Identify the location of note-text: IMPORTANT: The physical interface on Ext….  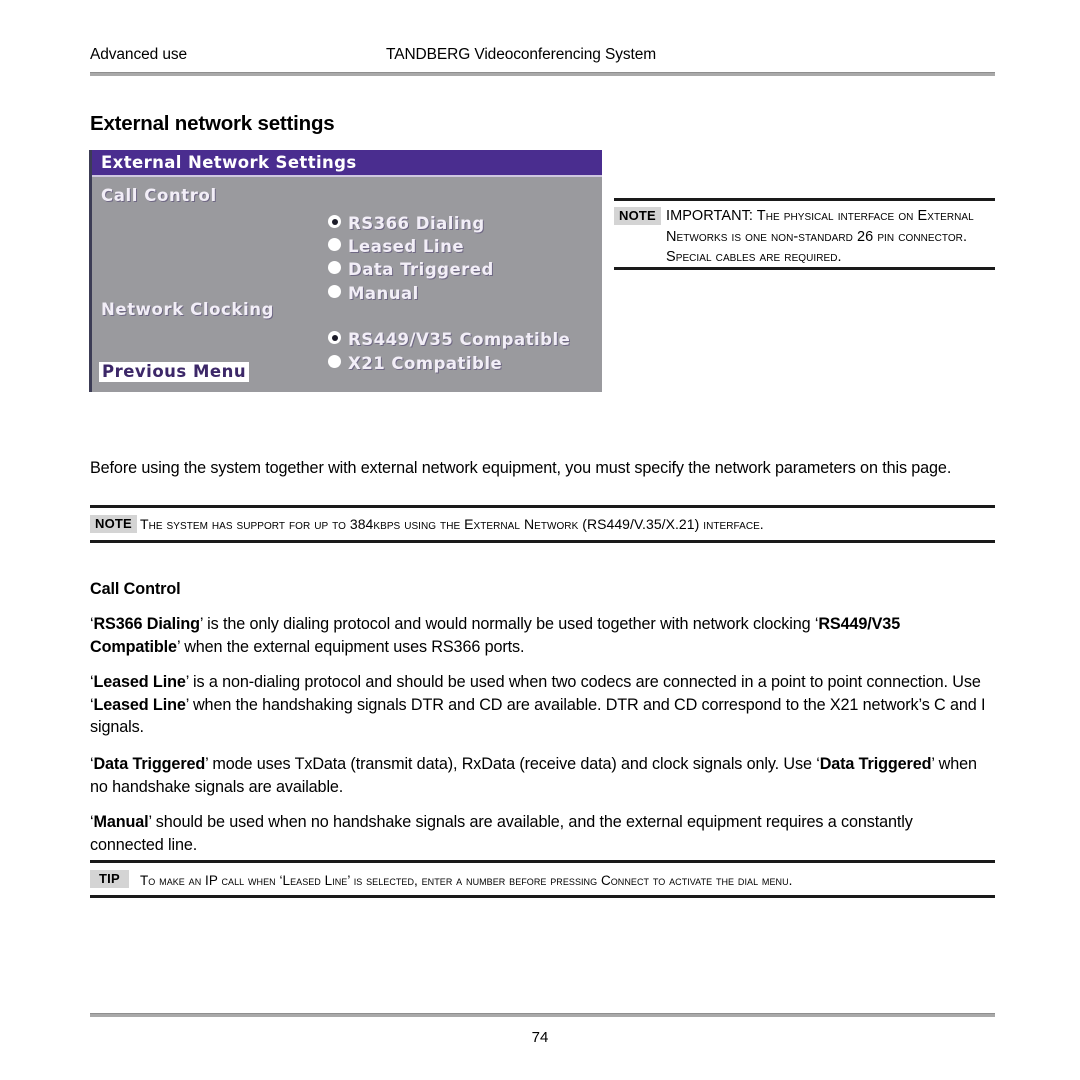
(820, 237).